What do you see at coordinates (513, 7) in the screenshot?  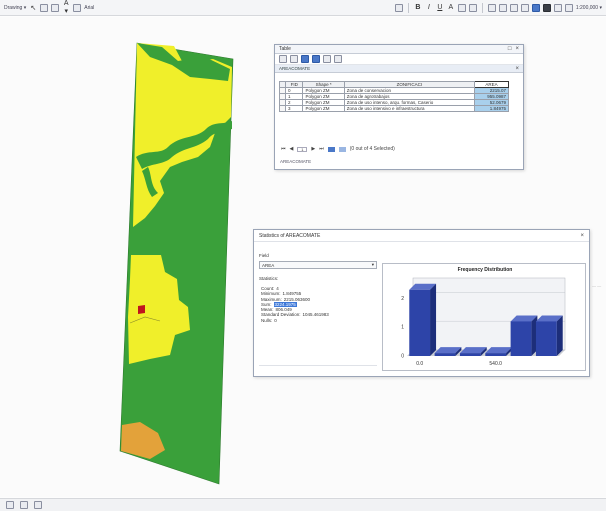 I see `pan-icon` at bounding box center [513, 7].